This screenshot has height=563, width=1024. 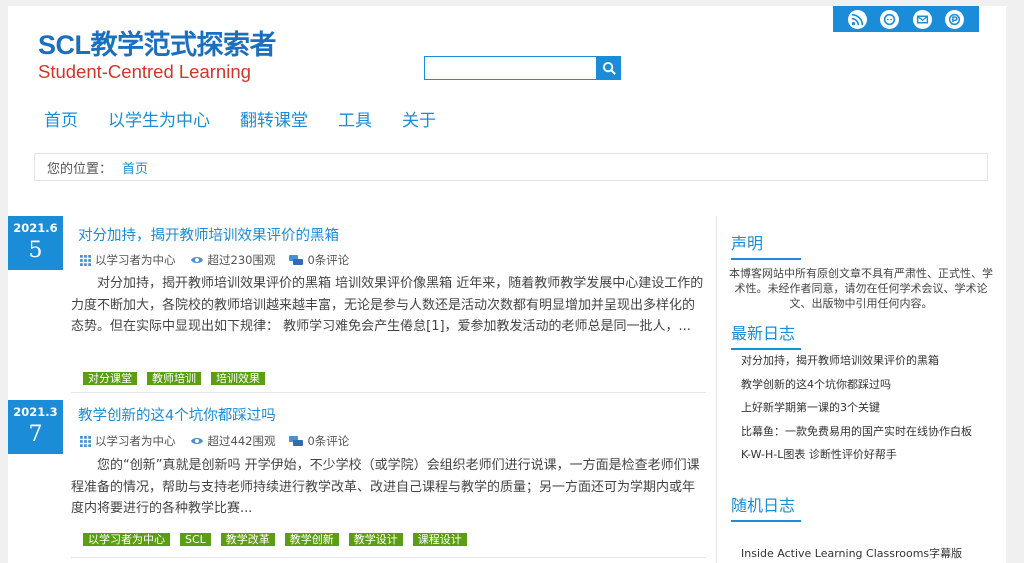 What do you see at coordinates (857, 19) in the screenshot?
I see `rss-icon` at bounding box center [857, 19].